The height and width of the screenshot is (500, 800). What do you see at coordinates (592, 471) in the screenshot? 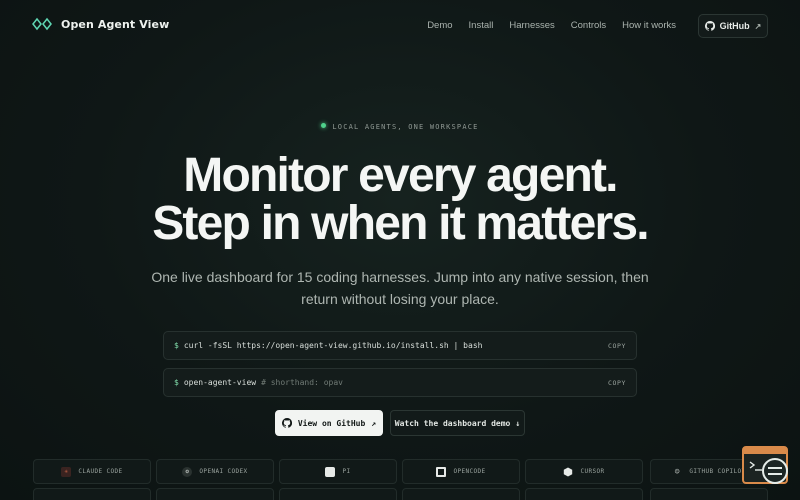
I see `harness-label: CURSOR` at bounding box center [592, 471].